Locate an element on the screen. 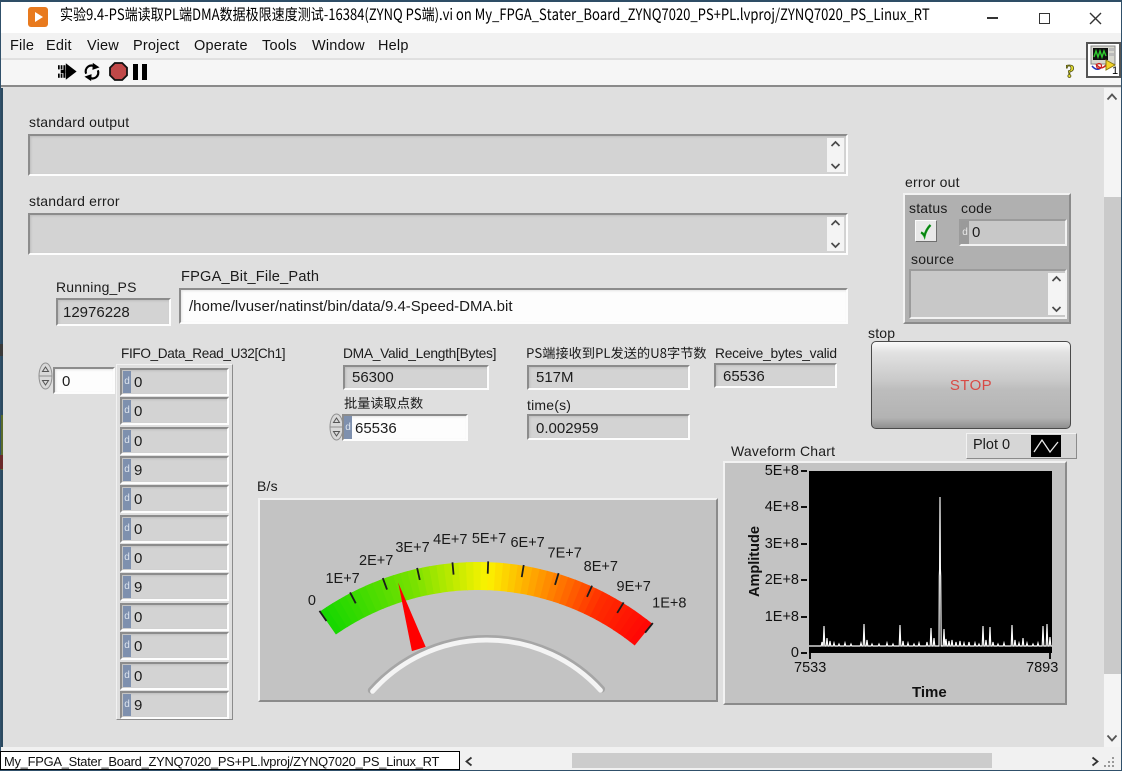 The height and width of the screenshot is (771, 1122). svg-text: 0 is located at coordinates (312, 601).